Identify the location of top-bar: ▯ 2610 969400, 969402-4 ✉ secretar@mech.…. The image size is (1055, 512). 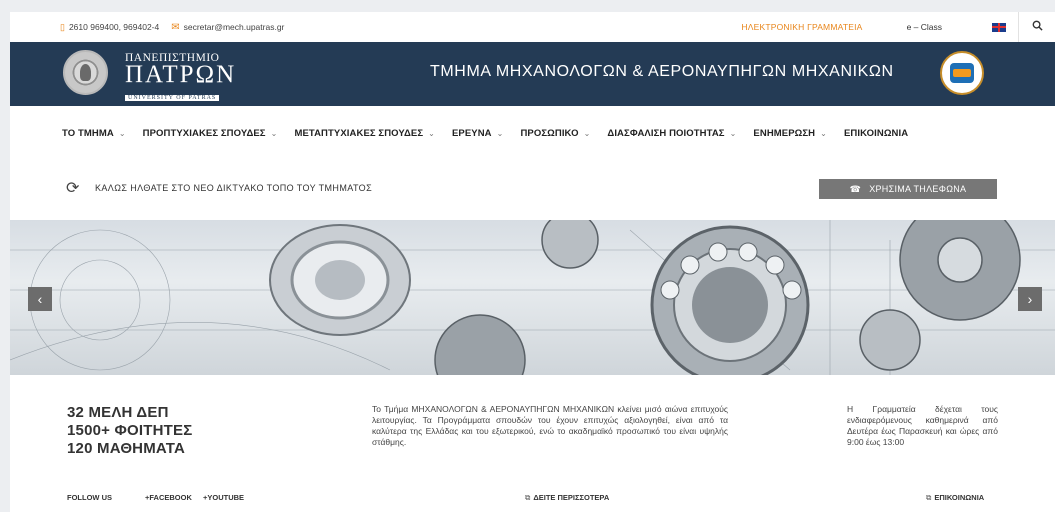
(532, 27).